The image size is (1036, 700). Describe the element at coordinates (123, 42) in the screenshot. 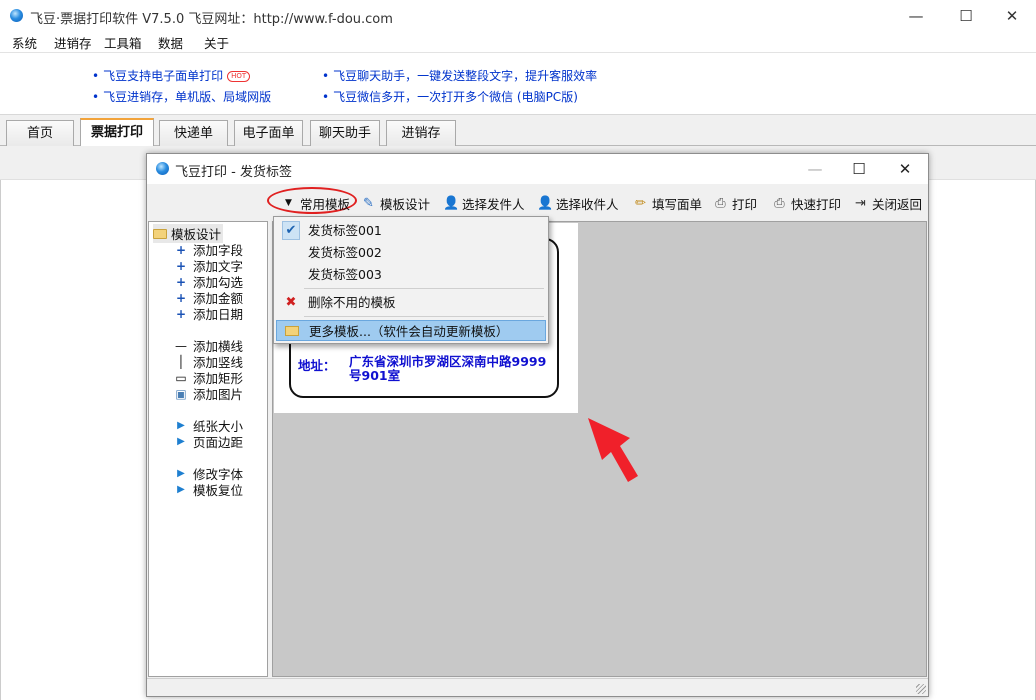

I see `menu-toolbox: 工具箱` at that location.